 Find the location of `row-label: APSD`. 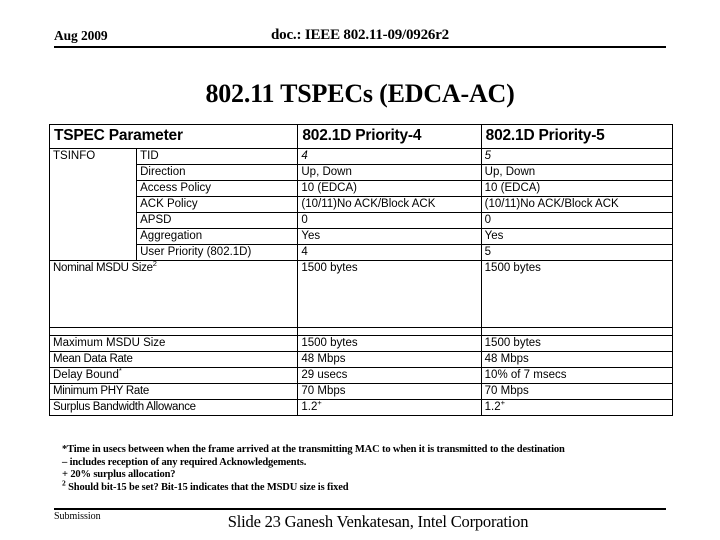

row-label: APSD is located at coordinates (217, 220).